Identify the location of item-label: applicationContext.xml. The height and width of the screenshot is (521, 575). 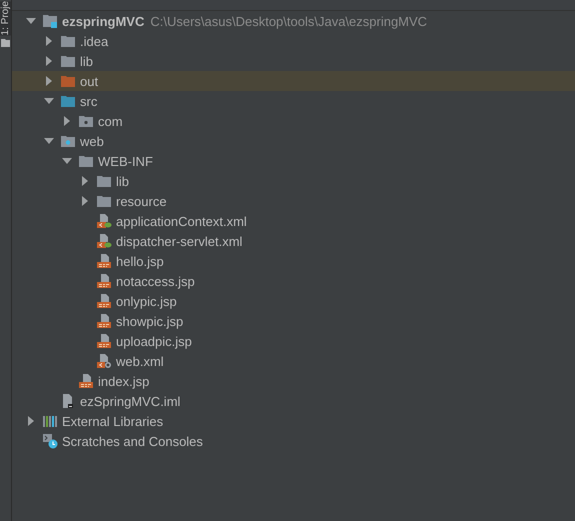
(181, 221).